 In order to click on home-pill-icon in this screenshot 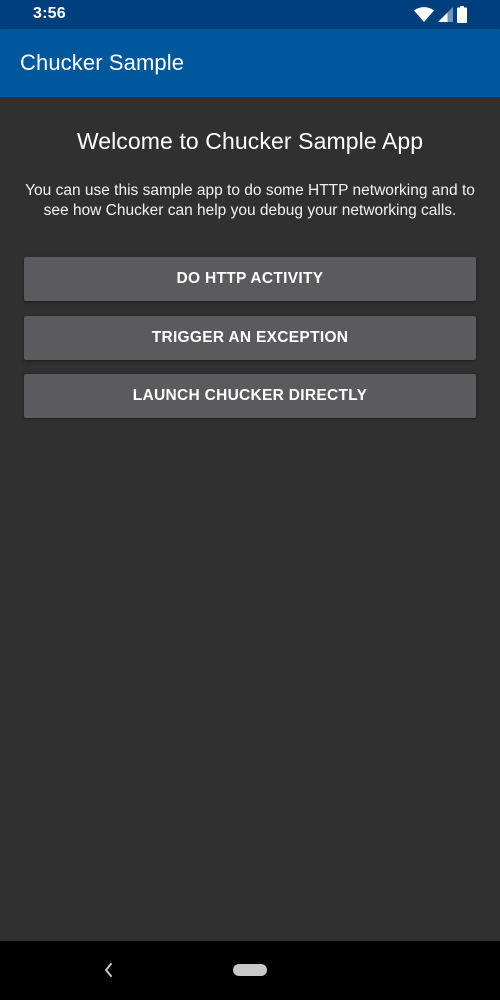, I will do `click(250, 970)`.